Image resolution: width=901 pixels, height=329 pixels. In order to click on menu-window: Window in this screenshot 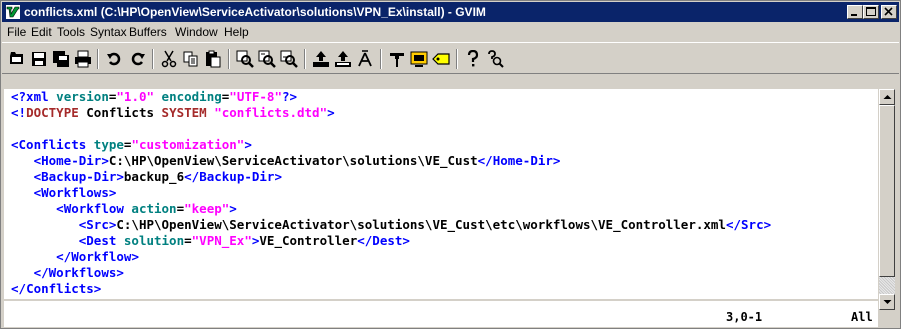, I will do `click(196, 32)`.